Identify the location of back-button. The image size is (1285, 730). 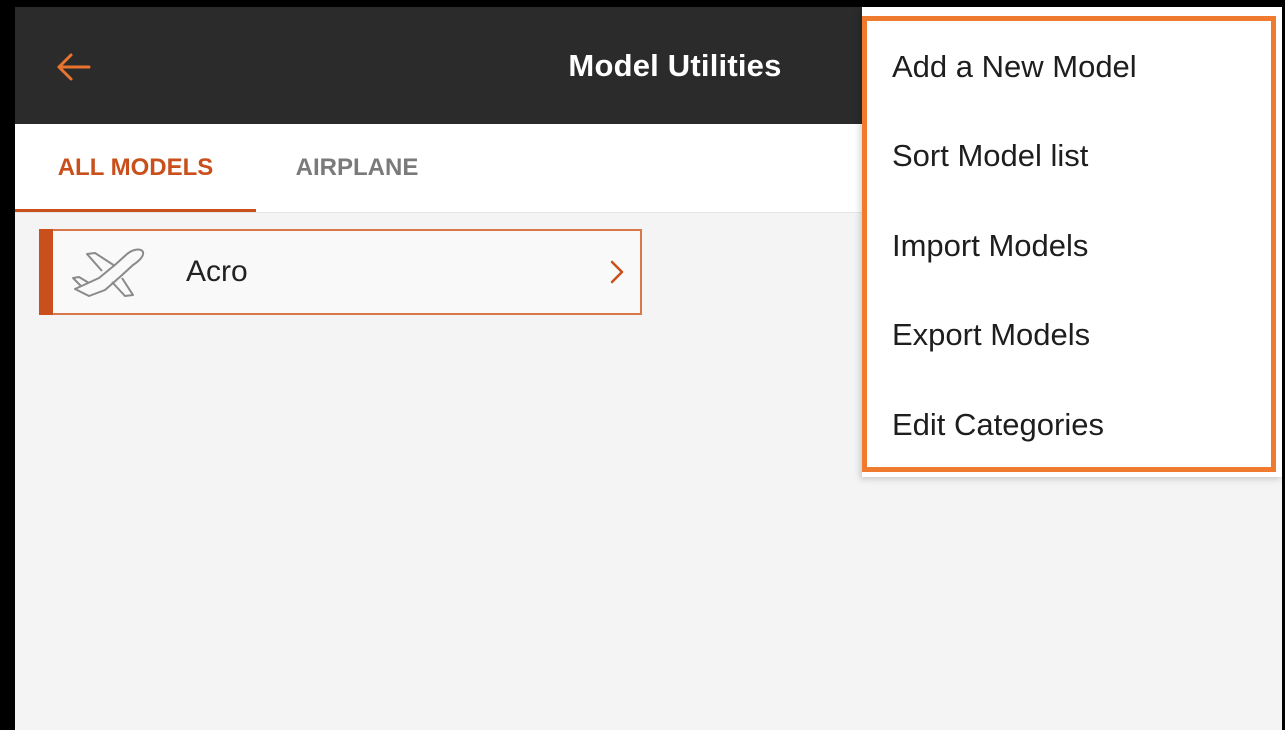
(73, 67).